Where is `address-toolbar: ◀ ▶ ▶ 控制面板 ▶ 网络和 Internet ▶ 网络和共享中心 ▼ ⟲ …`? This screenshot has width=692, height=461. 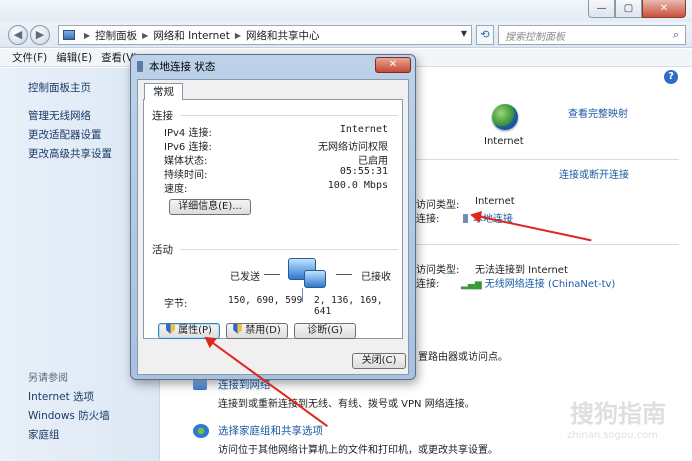 address-toolbar: ◀ ▶ ▶ 控制面板 ▶ 网络和 Internet ▶ 网络和共享中心 ▼ ⟲ … is located at coordinates (346, 35).